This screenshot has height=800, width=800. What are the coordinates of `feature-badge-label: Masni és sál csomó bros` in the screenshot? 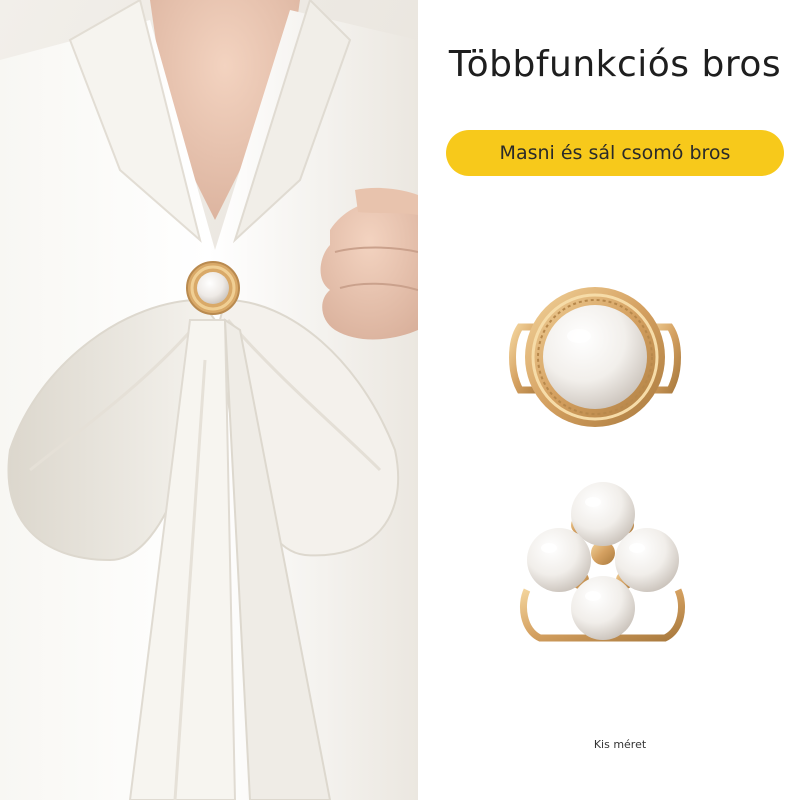 It's located at (615, 153).